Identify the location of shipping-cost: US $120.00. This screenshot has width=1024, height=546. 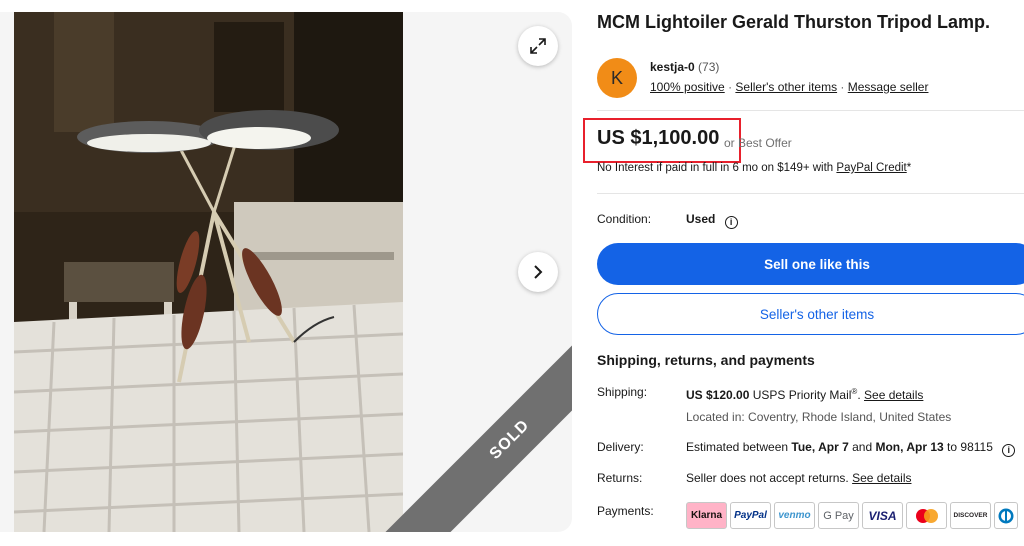
(718, 395).